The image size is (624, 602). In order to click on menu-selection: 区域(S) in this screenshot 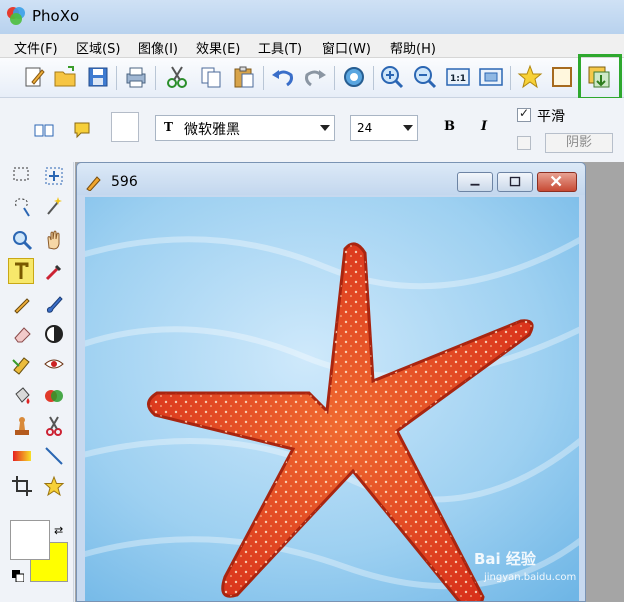, I will do `click(98, 47)`.